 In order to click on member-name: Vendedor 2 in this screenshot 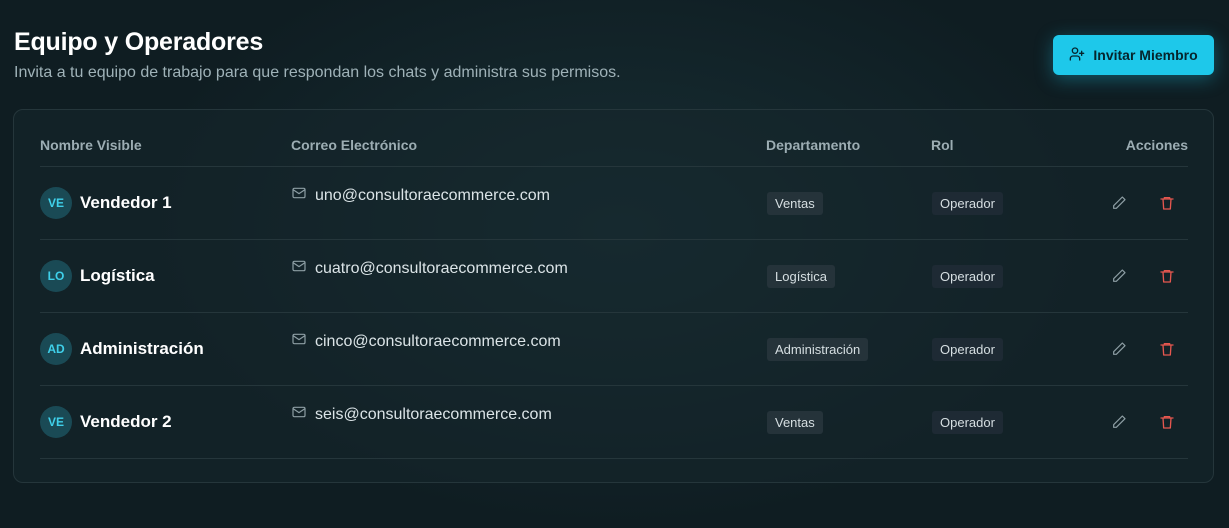, I will do `click(126, 421)`.